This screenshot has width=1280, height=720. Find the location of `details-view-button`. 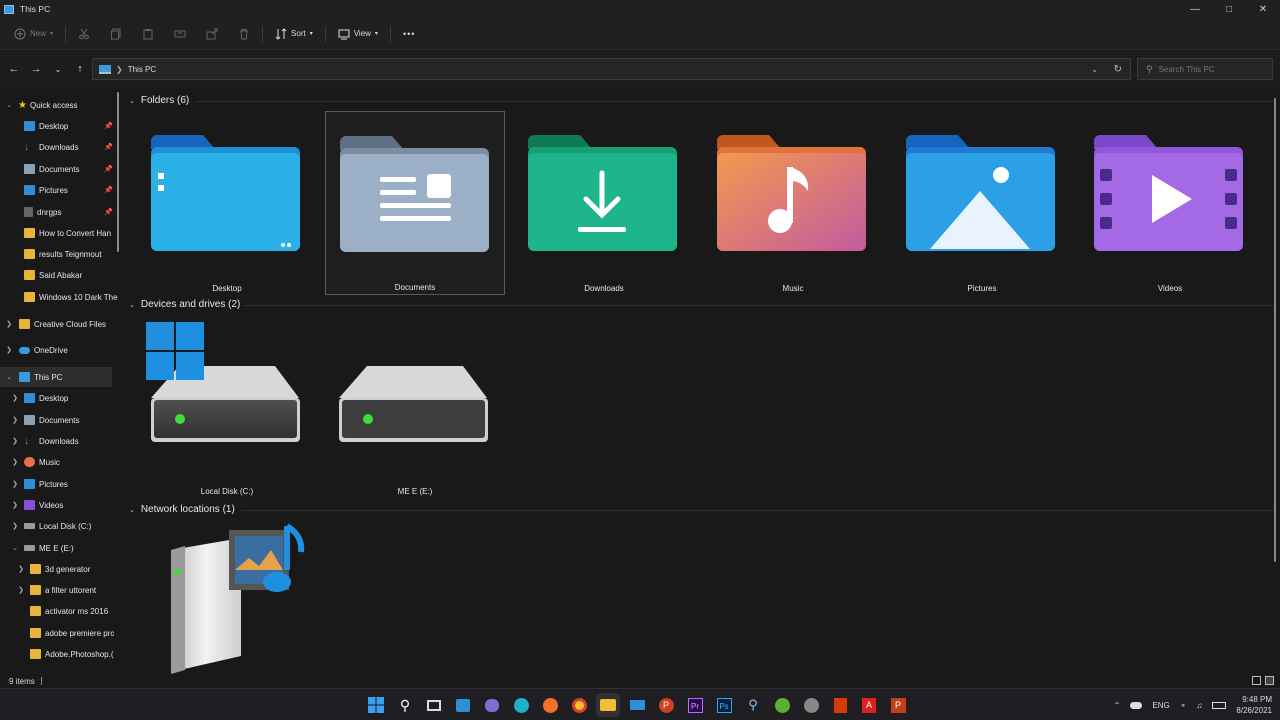

details-view-button is located at coordinates (1256, 680).